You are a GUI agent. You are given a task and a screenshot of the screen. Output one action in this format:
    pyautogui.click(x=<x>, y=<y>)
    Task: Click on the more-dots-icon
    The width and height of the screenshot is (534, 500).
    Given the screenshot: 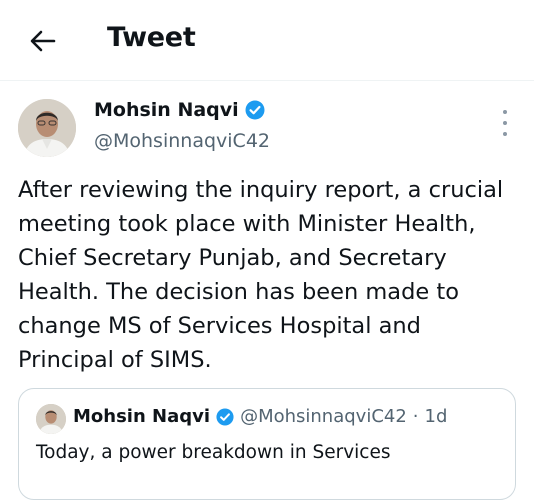 What is the action you would take?
    pyautogui.click(x=505, y=112)
    